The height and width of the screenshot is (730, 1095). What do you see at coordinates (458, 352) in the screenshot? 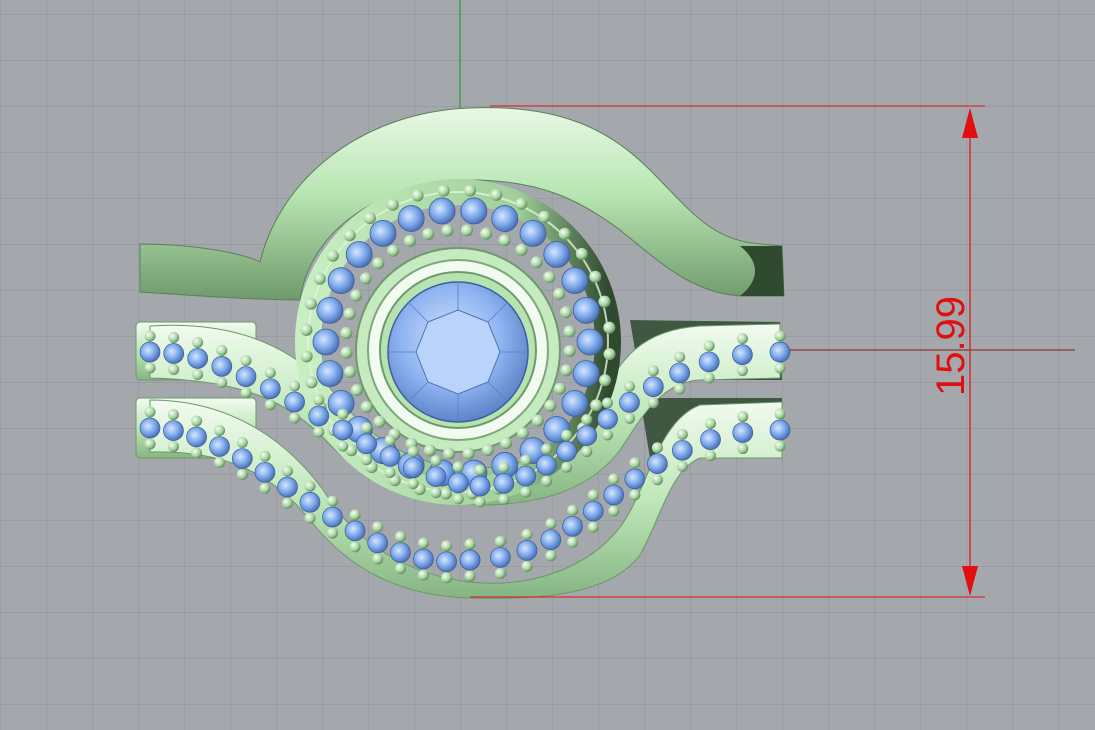
I see `center-gemstone` at bounding box center [458, 352].